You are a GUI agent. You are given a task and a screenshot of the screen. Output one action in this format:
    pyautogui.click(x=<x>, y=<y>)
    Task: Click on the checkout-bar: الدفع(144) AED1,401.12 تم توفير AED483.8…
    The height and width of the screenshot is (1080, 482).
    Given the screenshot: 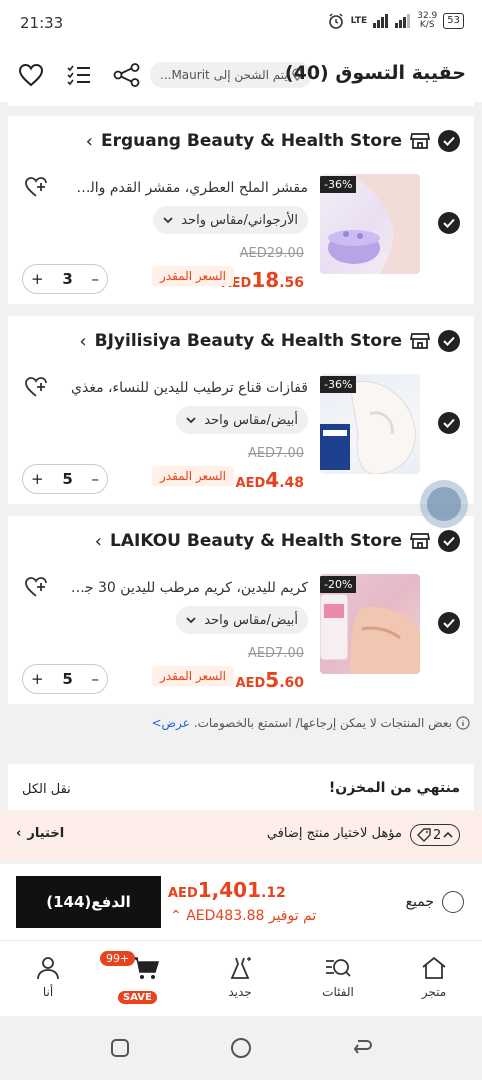 What is the action you would take?
    pyautogui.click(x=241, y=902)
    